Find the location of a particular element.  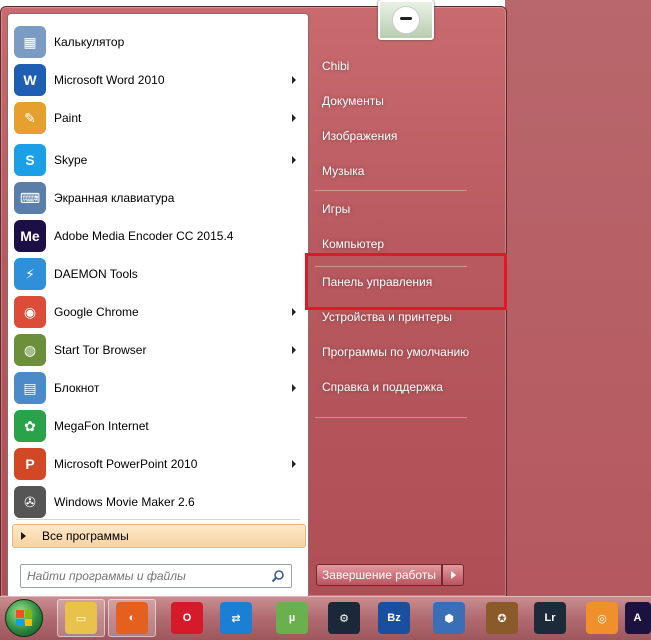

program-label: Google Chrome is located at coordinates (96, 312).